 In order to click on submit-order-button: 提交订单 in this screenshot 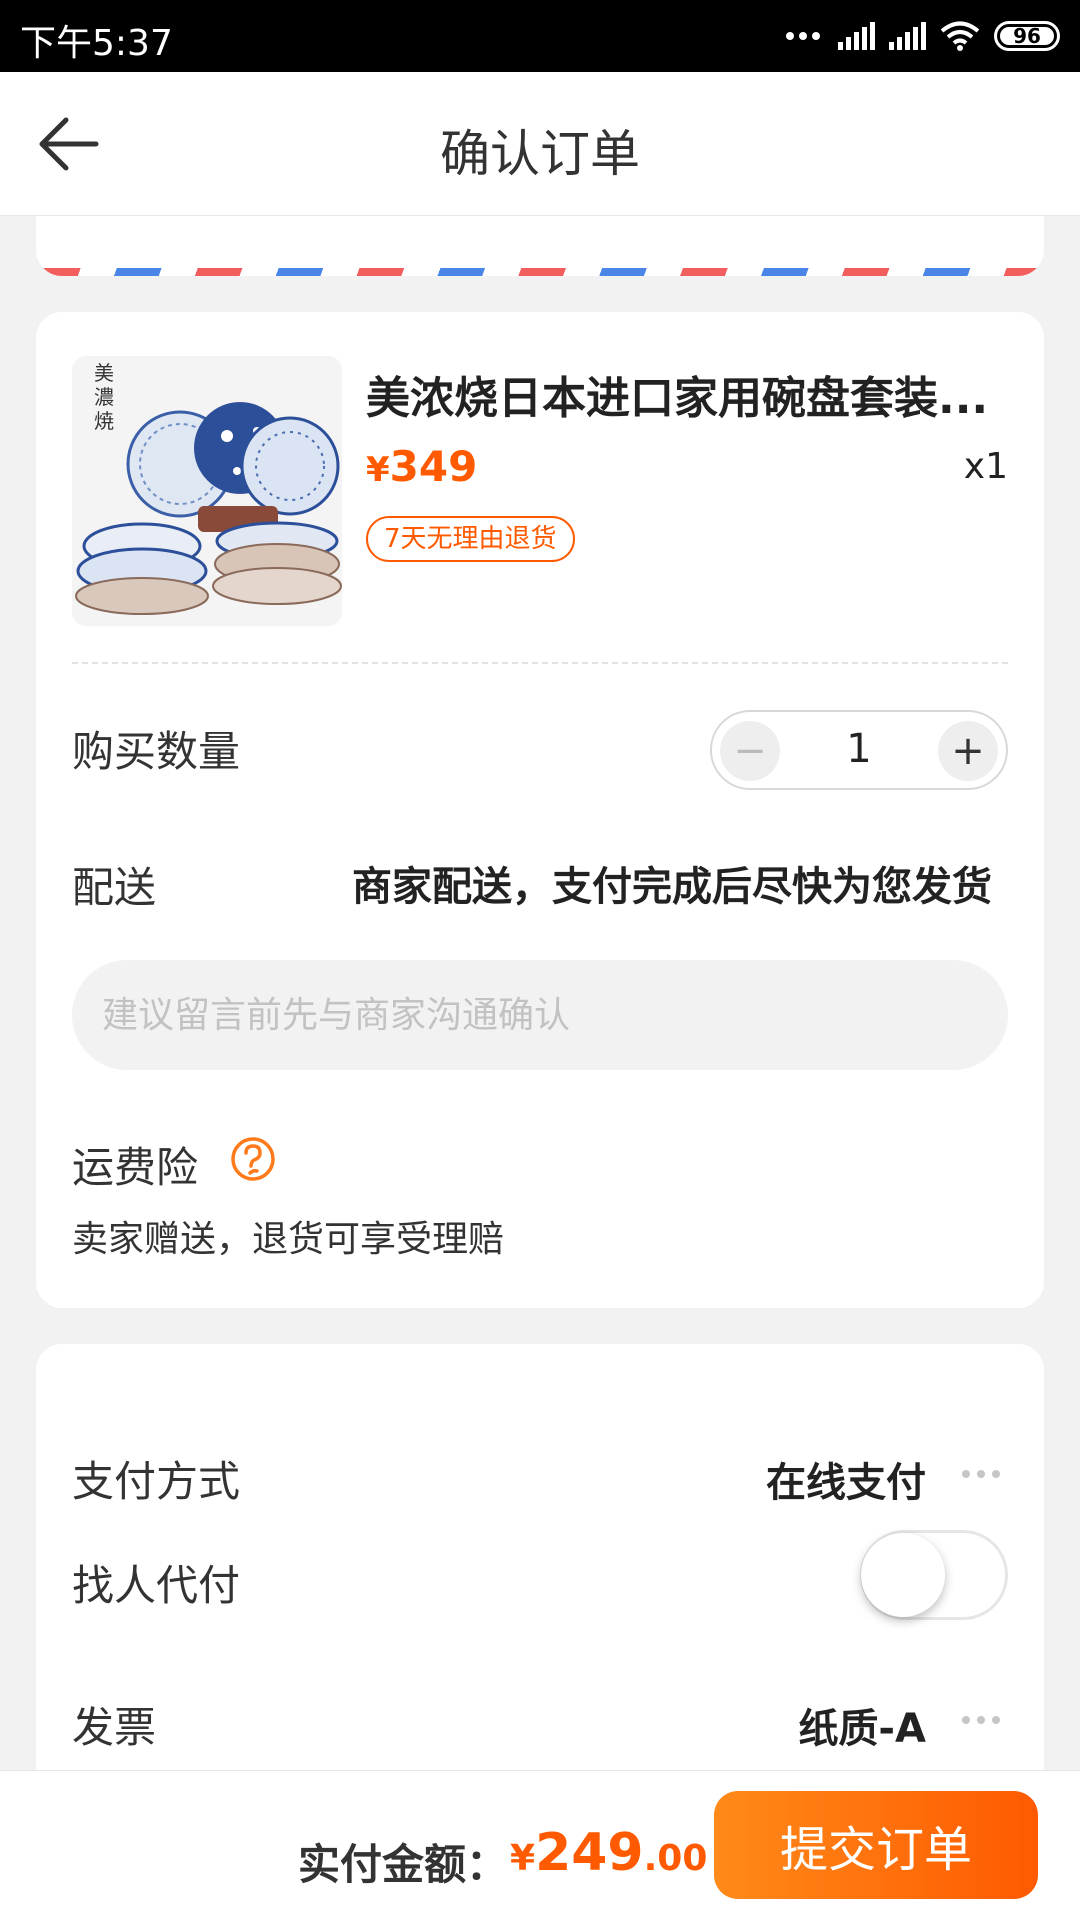, I will do `click(876, 1845)`.